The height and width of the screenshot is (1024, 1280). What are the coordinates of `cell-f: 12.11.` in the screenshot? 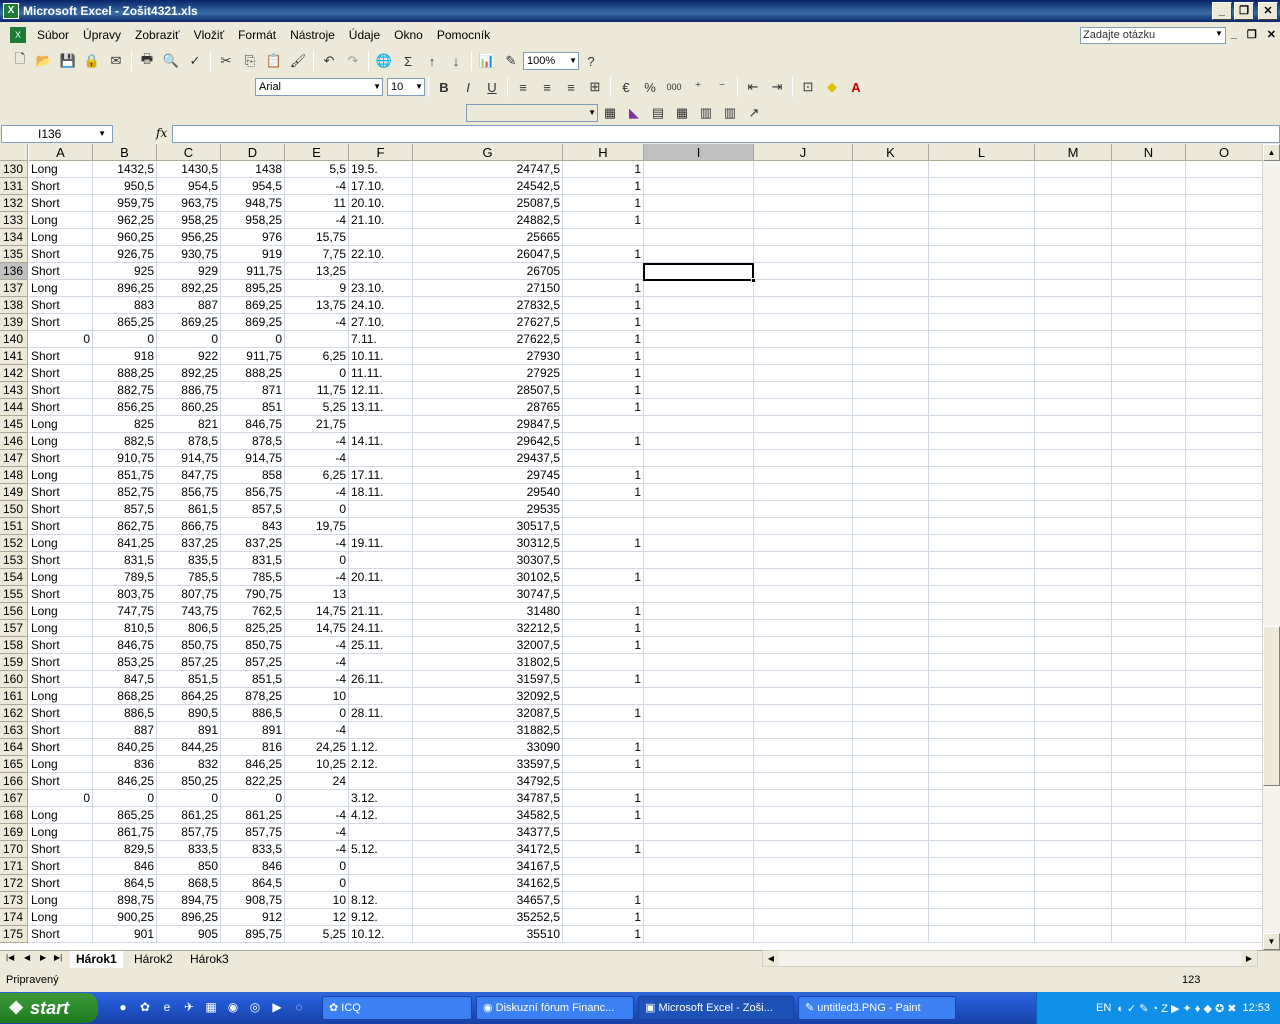 It's located at (381, 390).